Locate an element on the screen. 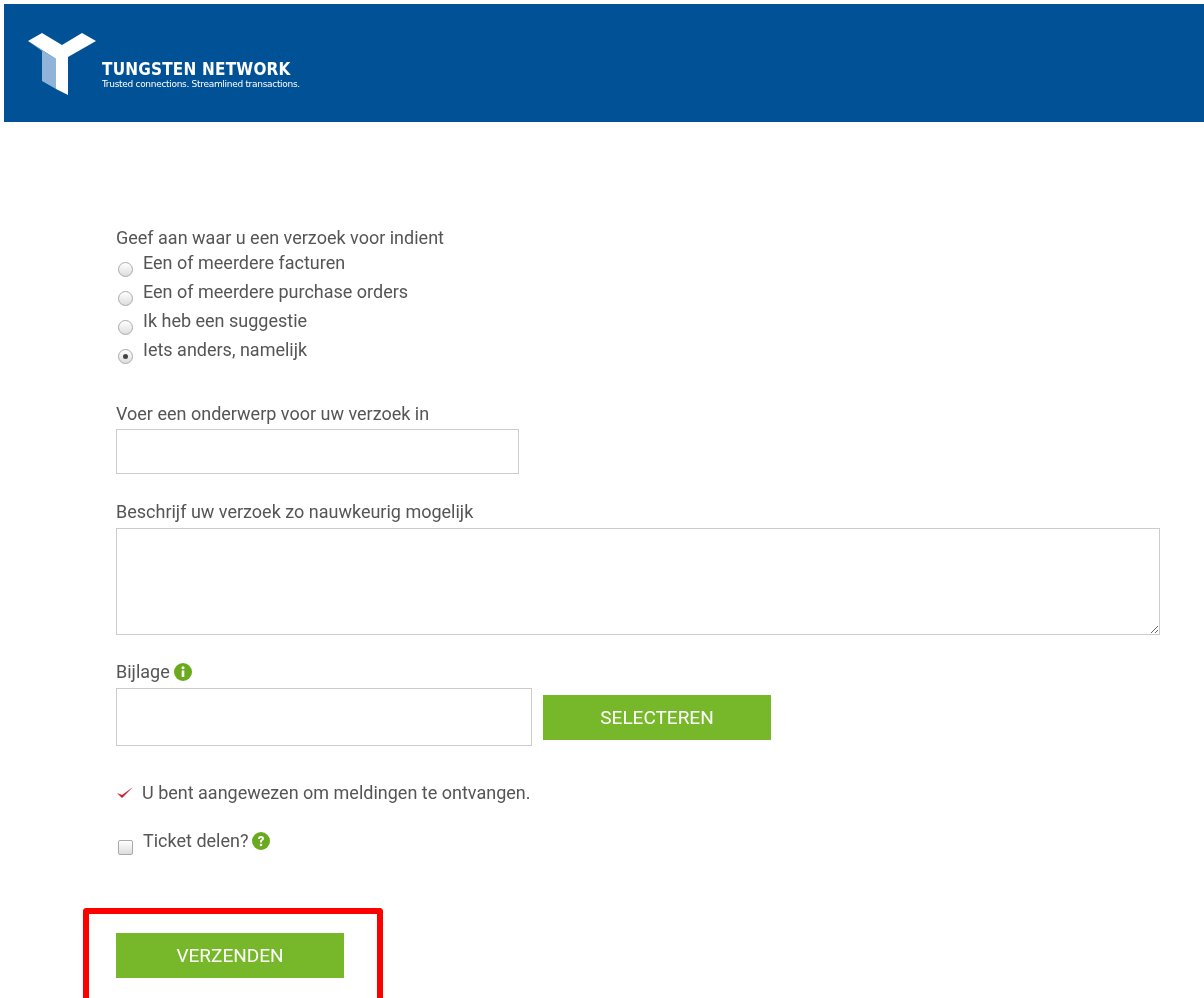 The width and height of the screenshot is (1204, 998). file-field is located at coordinates (324, 717).